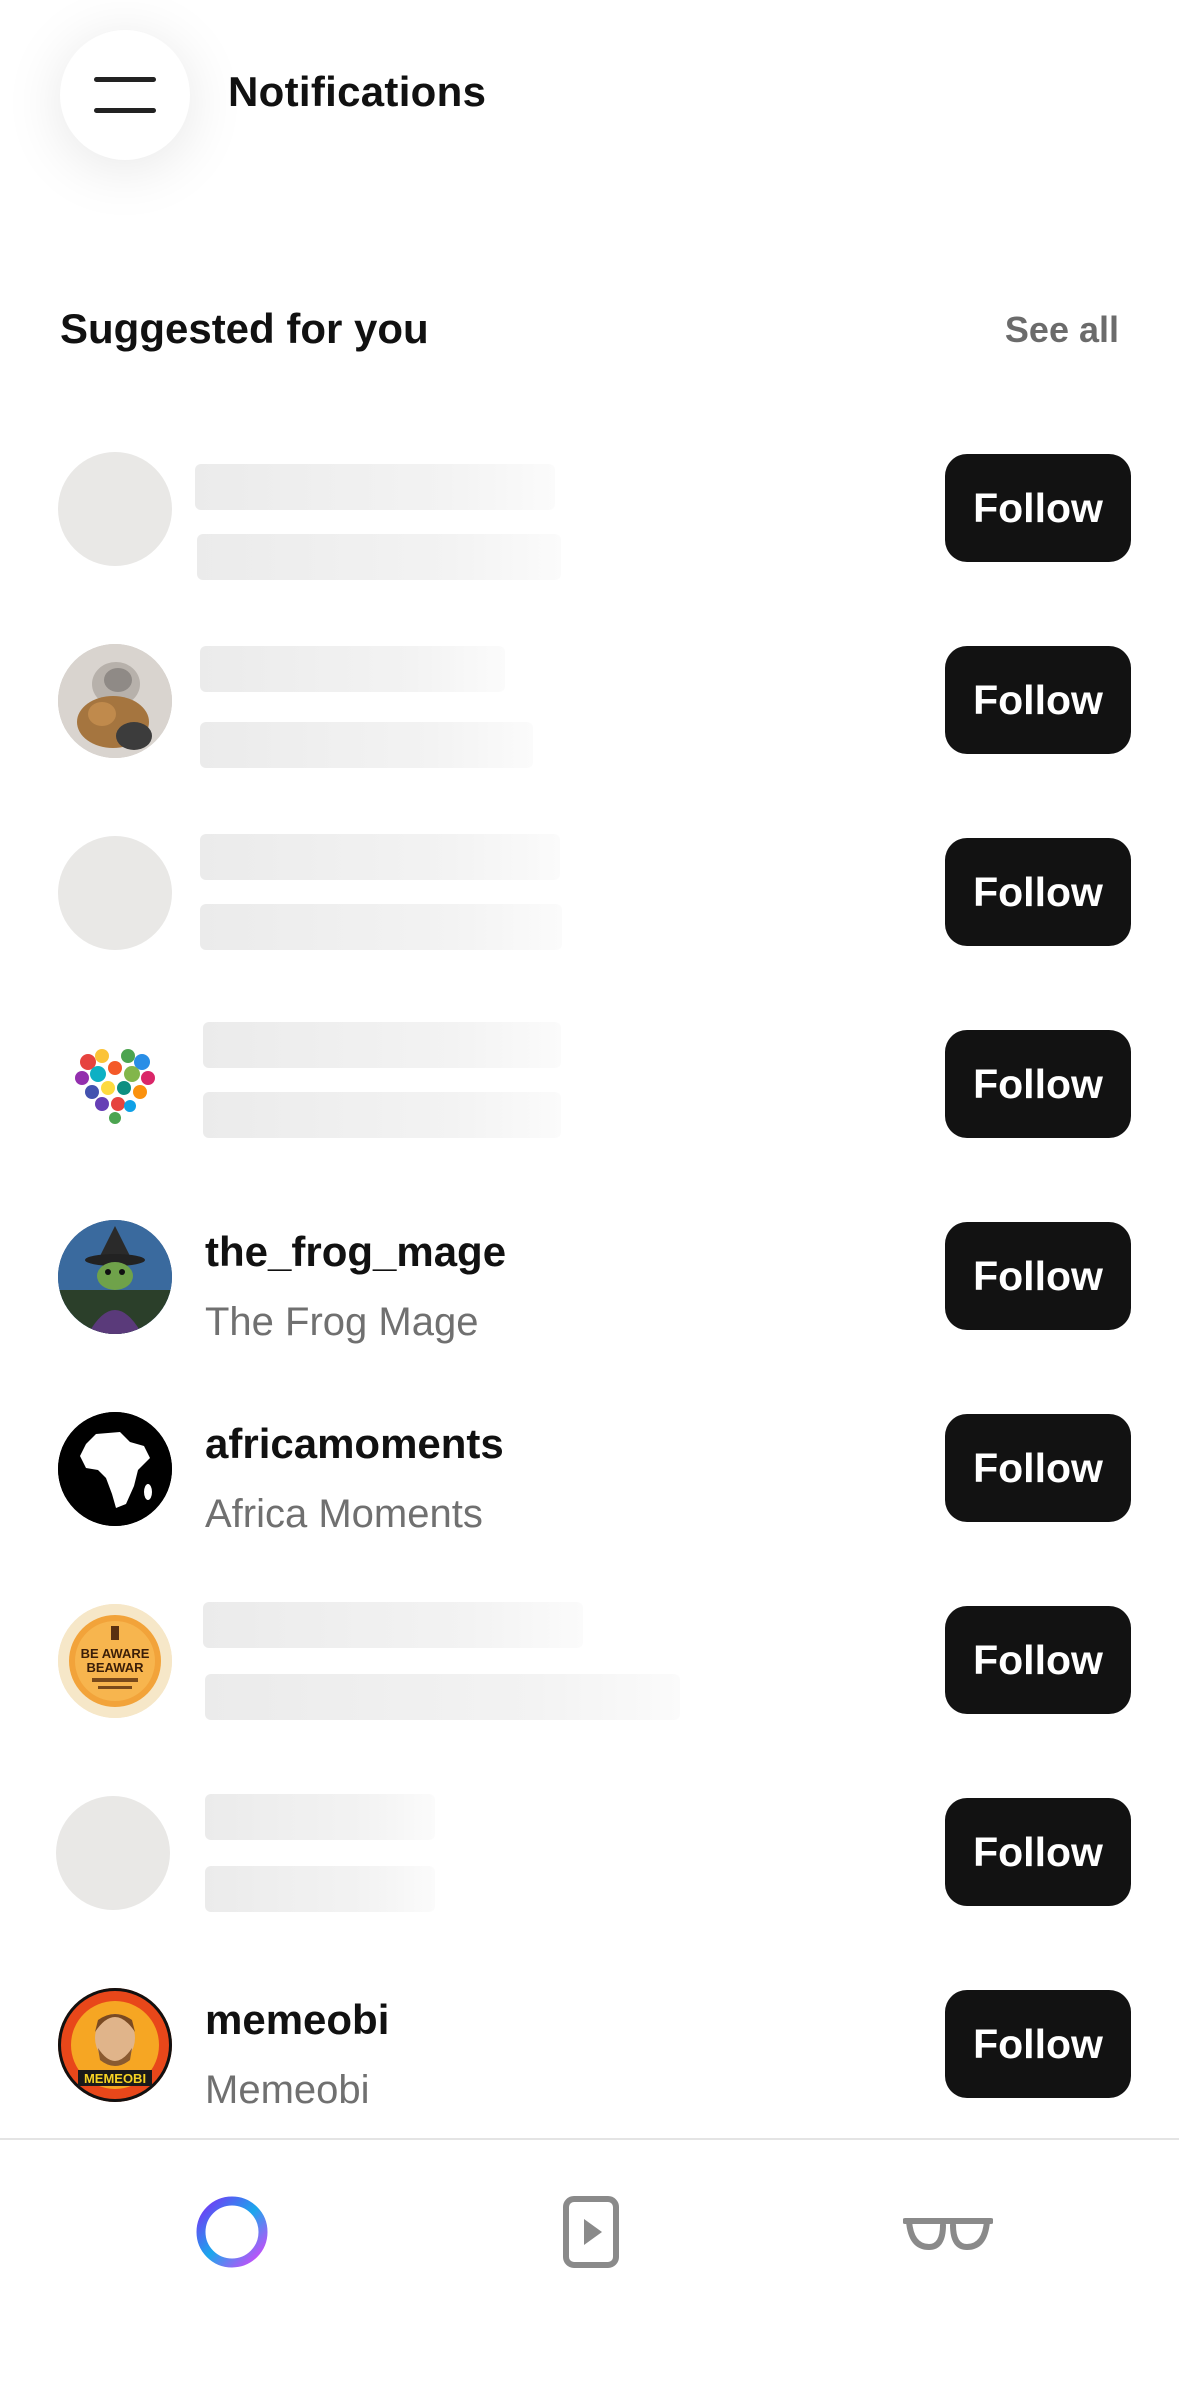 This screenshot has width=1179, height=2396. I want to click on memeobi-logo: MEMEOBI, so click(115, 2045).